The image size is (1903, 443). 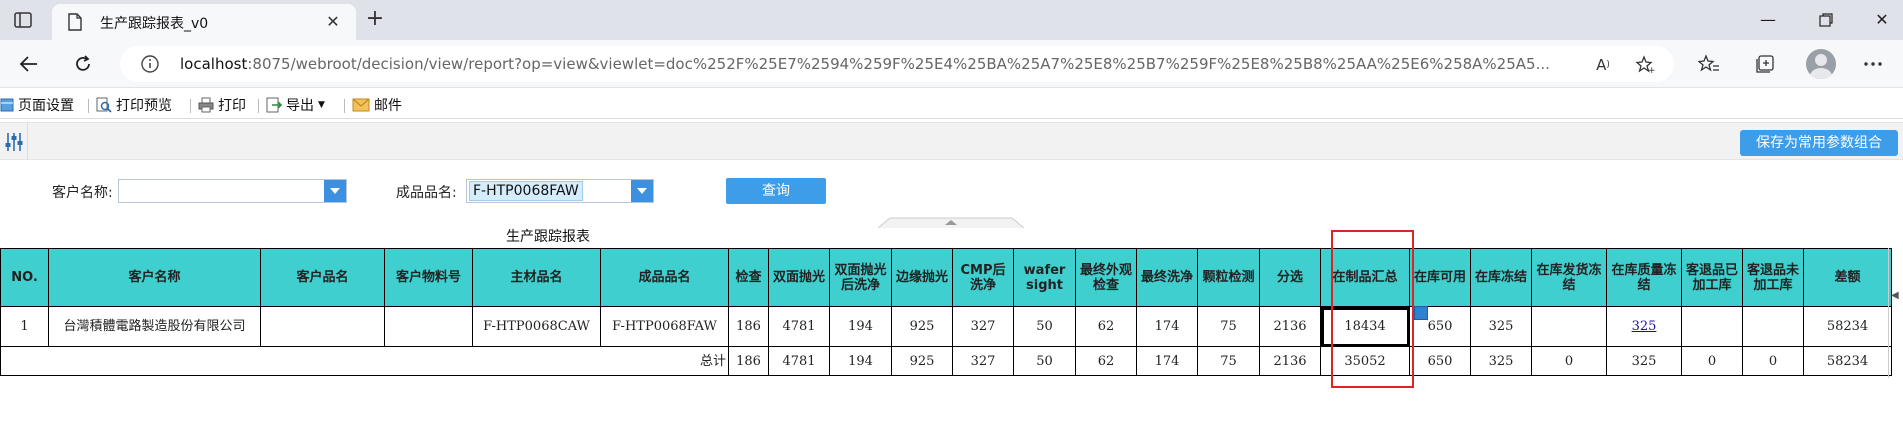 What do you see at coordinates (221, 191) in the screenshot?
I see `customer-name-input` at bounding box center [221, 191].